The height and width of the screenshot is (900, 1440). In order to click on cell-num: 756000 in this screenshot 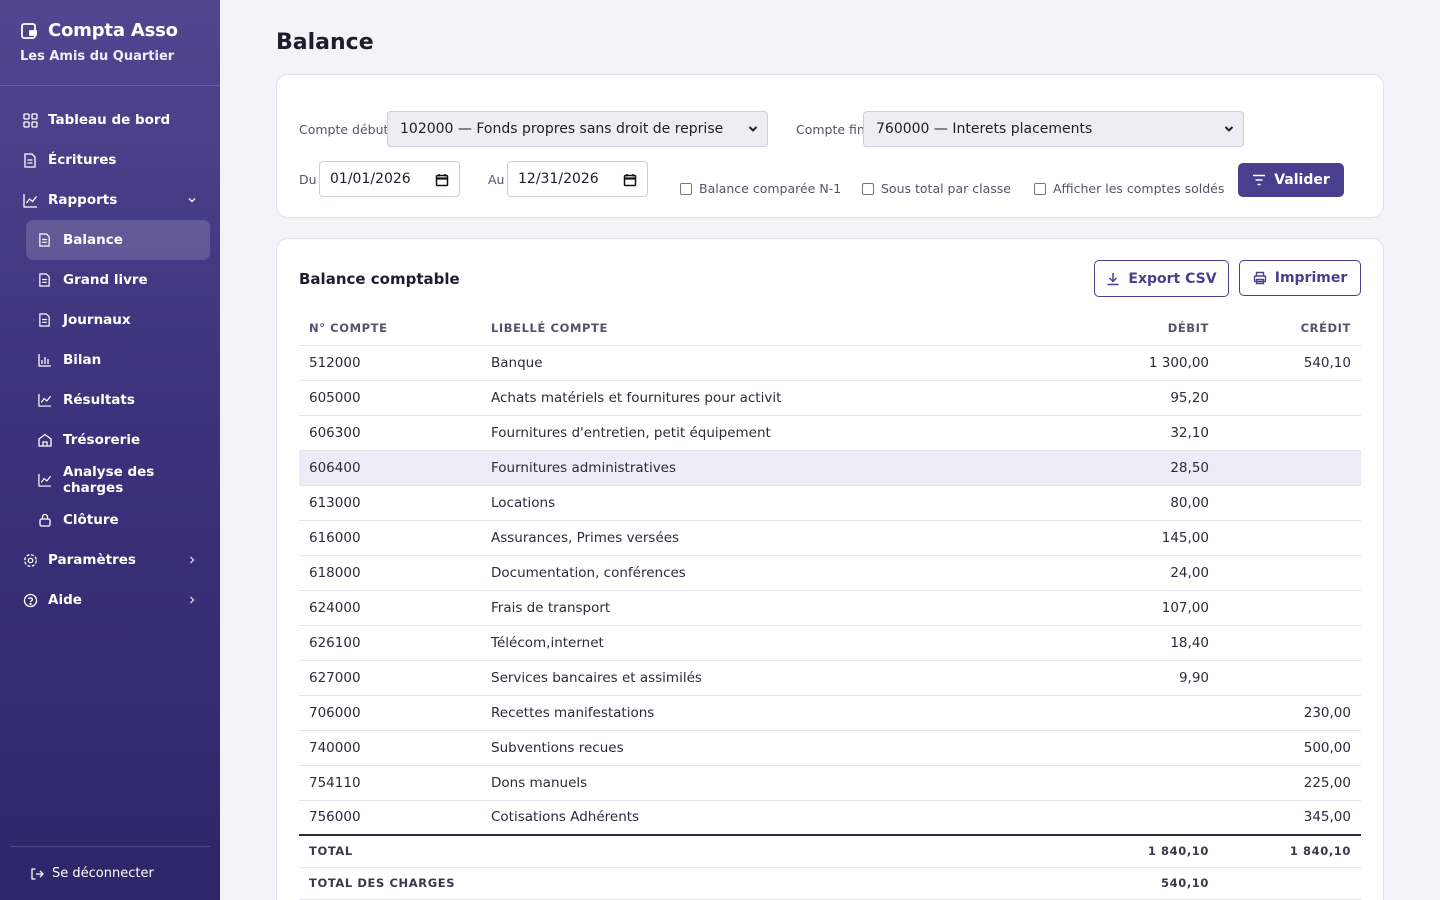, I will do `click(390, 818)`.